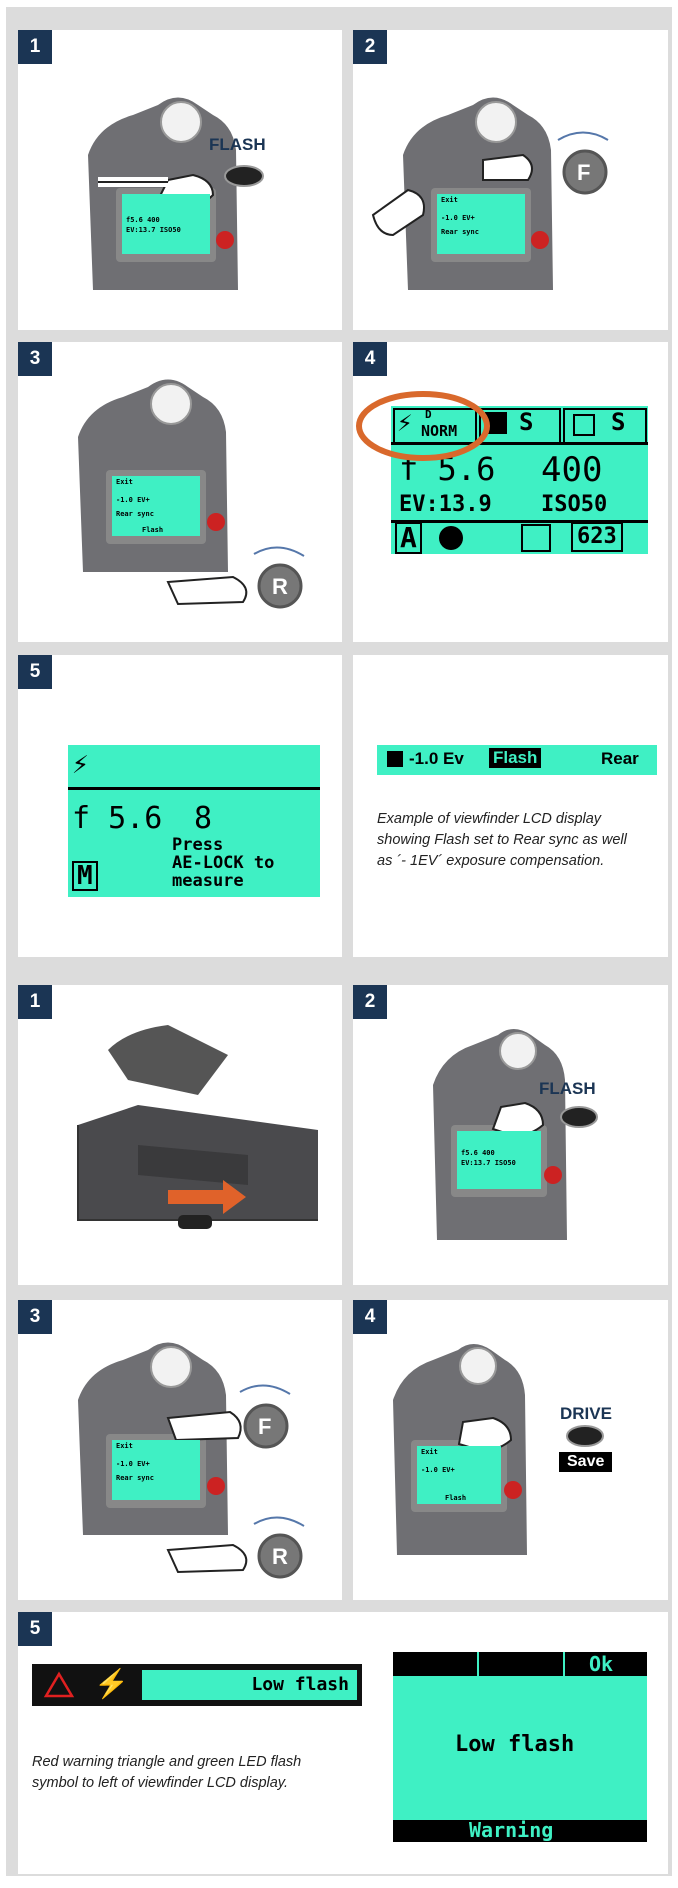  What do you see at coordinates (85, 876) in the screenshot?
I see `exposure-mode: M` at bounding box center [85, 876].